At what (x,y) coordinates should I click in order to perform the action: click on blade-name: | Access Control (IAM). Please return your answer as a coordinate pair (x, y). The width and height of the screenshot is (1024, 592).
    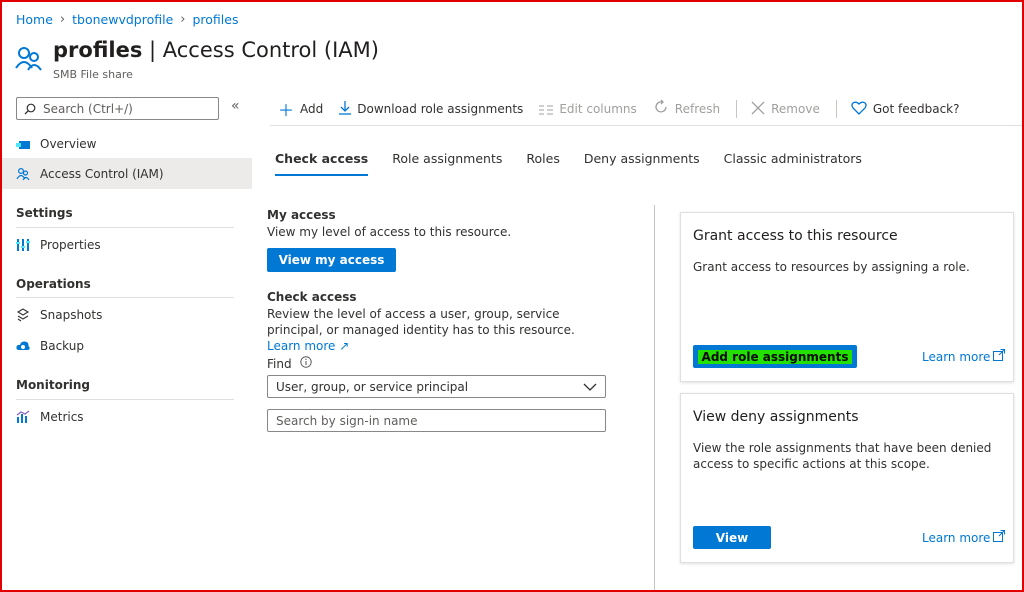
    Looking at the image, I should click on (264, 50).